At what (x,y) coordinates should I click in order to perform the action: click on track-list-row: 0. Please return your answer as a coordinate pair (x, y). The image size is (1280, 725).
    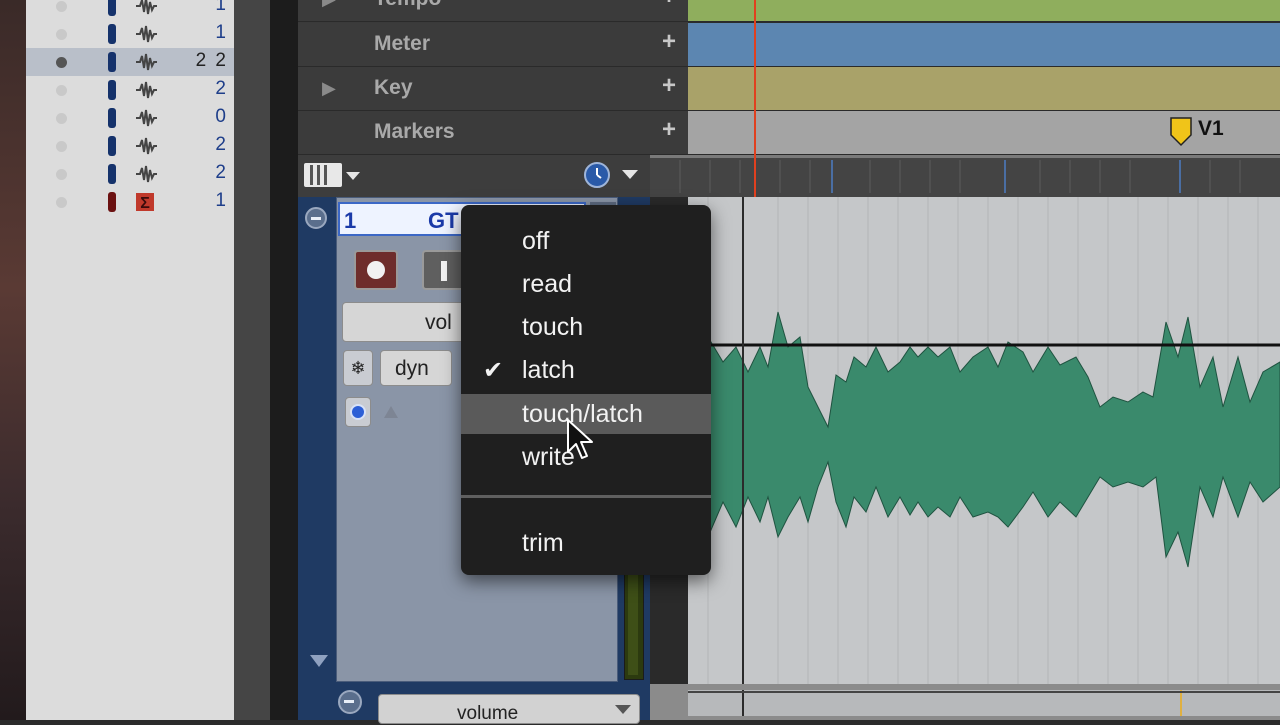
    Looking at the image, I should click on (130, 118).